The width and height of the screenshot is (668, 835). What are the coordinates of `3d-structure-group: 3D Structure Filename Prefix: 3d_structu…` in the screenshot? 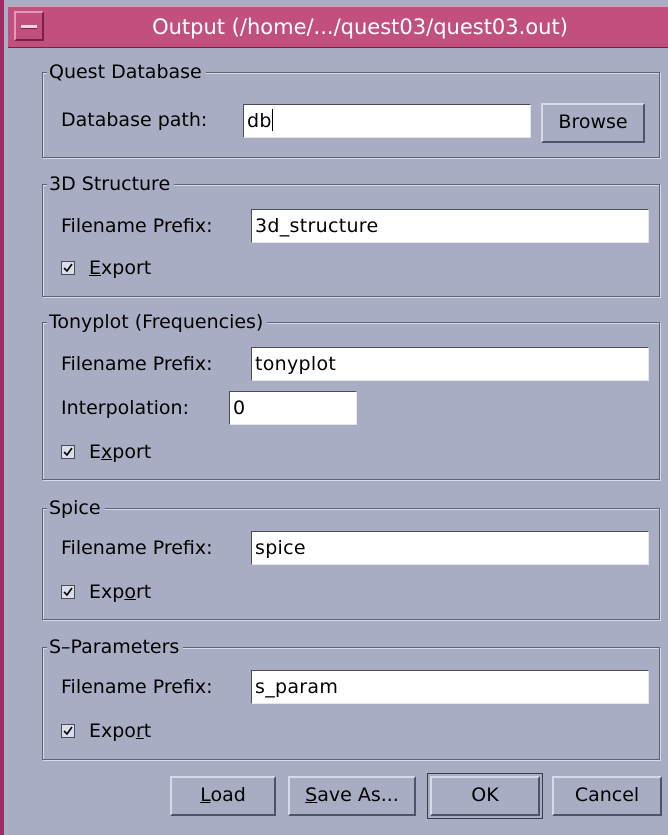 It's located at (351, 234).